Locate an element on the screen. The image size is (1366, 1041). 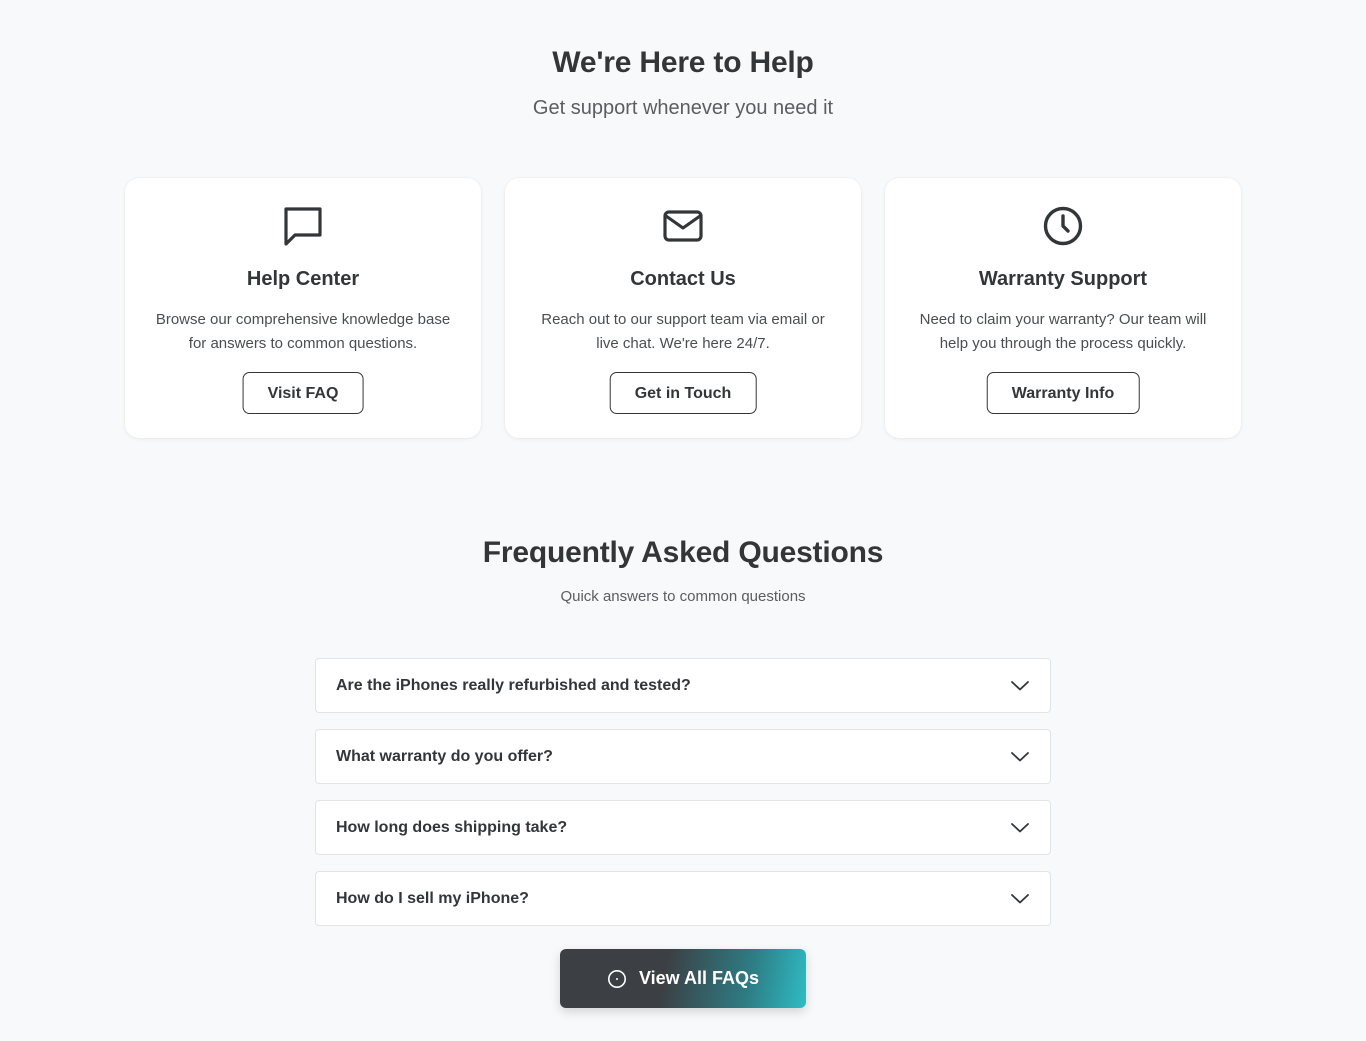
view-all-faqs-button: View All FAQs is located at coordinates (683, 978).